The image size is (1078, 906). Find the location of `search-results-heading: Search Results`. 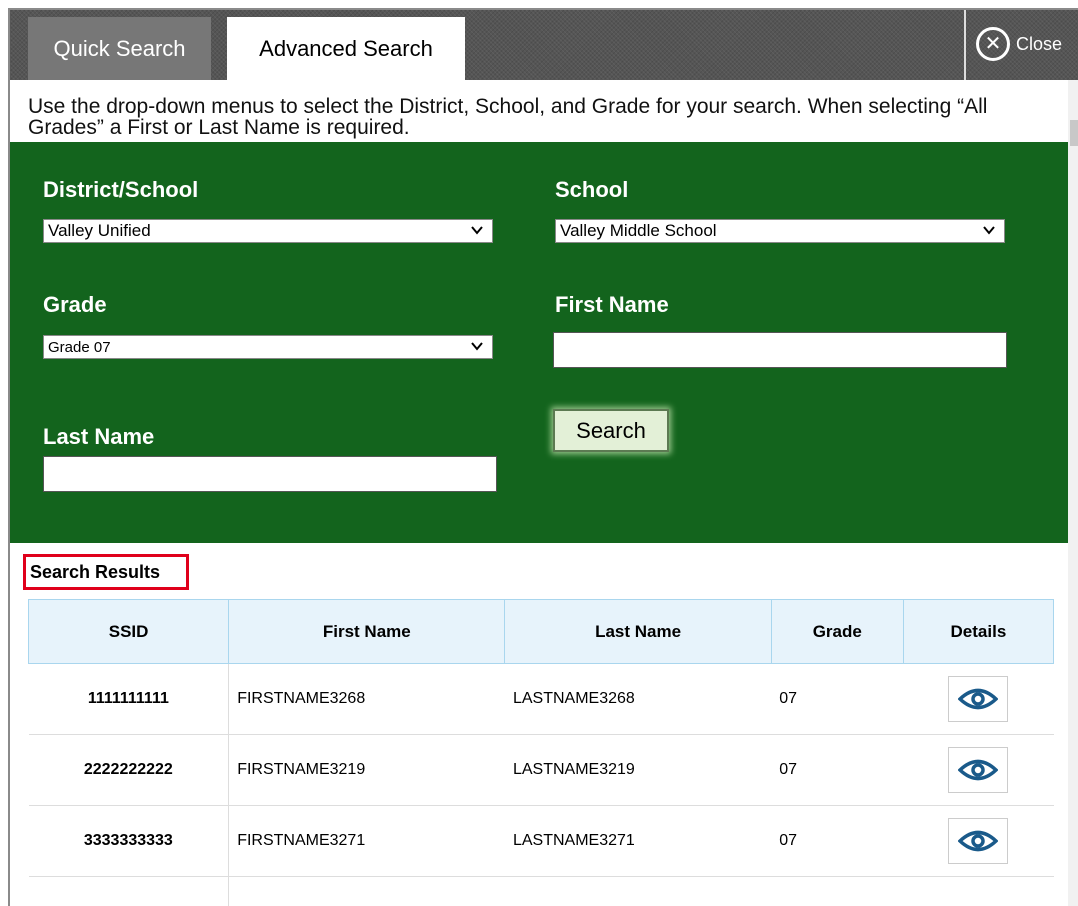

search-results-heading: Search Results is located at coordinates (106, 572).